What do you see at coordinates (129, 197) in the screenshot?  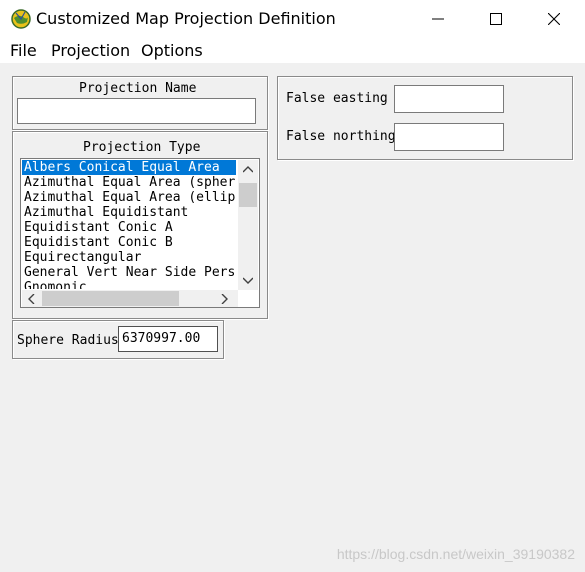 I see `projection-list-item: Azimuthal Equal Area (ellips` at bounding box center [129, 197].